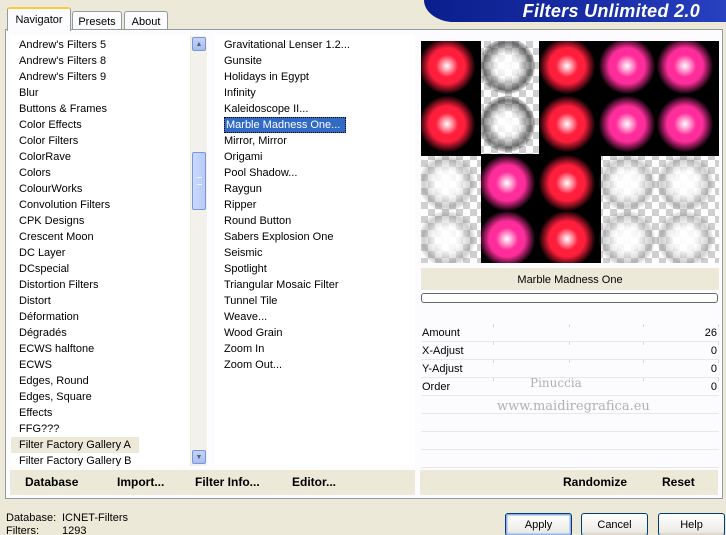  What do you see at coordinates (109, 205) in the screenshot?
I see `category-item: Convolution Filters` at bounding box center [109, 205].